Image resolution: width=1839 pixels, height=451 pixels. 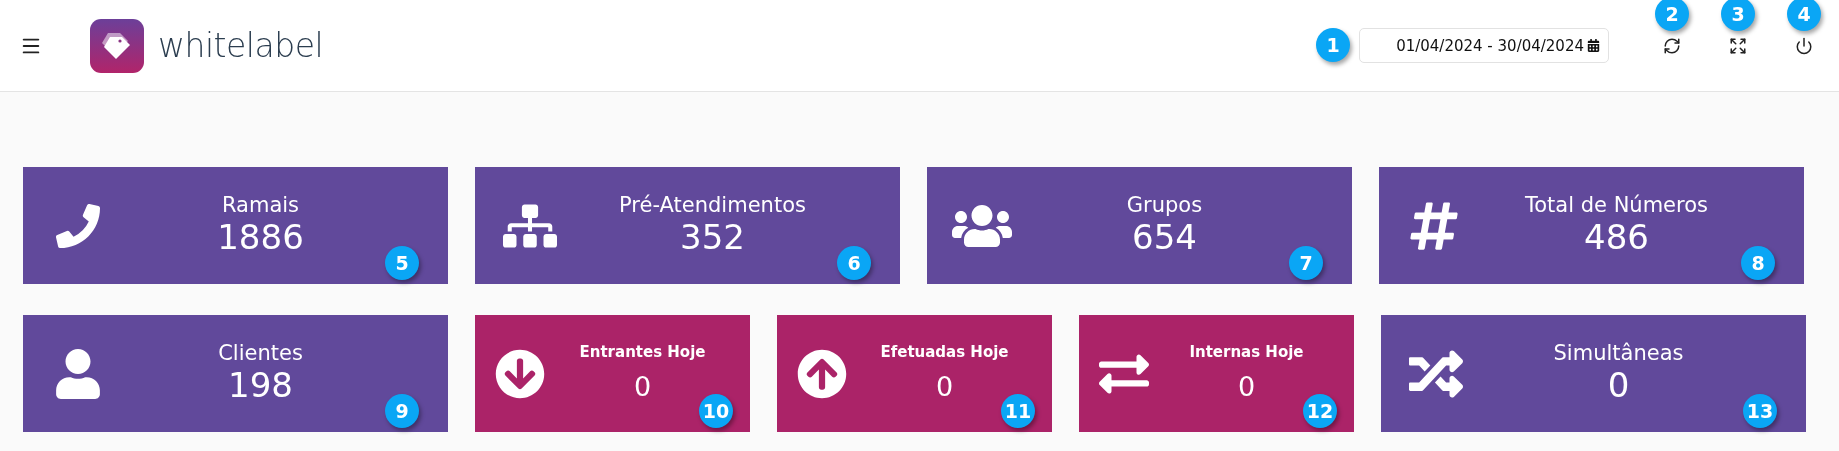 I want to click on number-badge: 11, so click(x=1018, y=411).